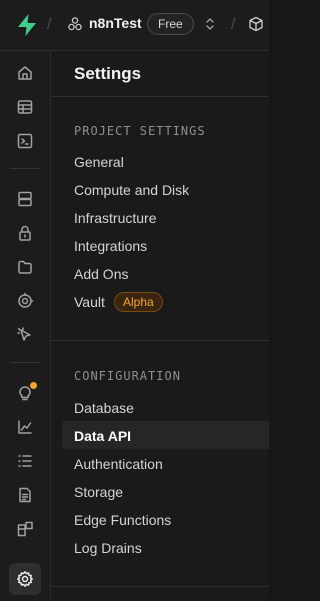 The width and height of the screenshot is (320, 601). Describe the element at coordinates (25, 141) in the screenshot. I see `sql-editor-icon` at that location.